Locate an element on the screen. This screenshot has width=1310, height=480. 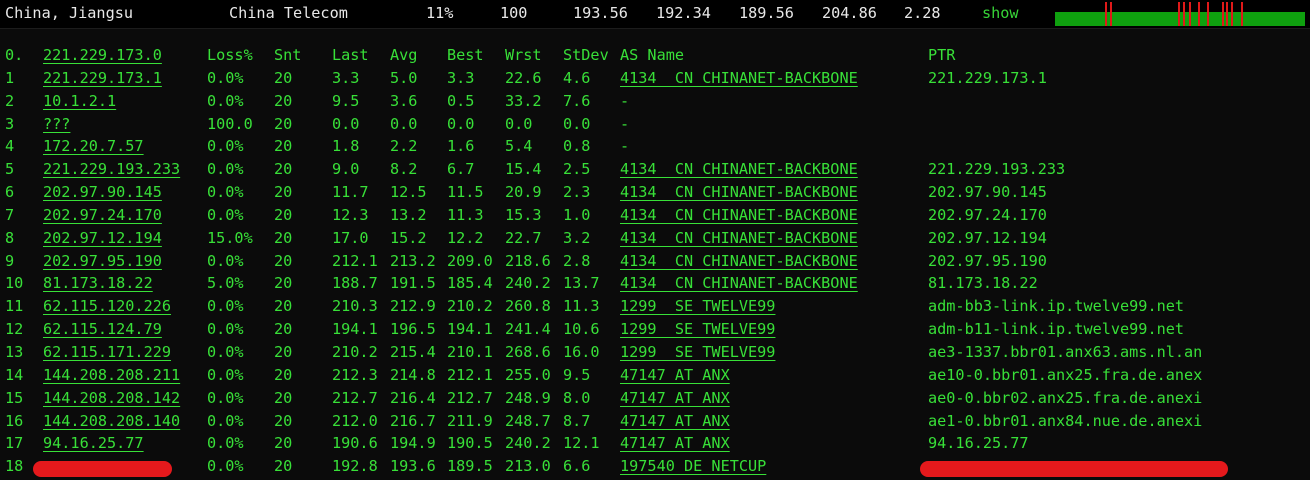
hop-stdev: 16.0 is located at coordinates (581, 351).